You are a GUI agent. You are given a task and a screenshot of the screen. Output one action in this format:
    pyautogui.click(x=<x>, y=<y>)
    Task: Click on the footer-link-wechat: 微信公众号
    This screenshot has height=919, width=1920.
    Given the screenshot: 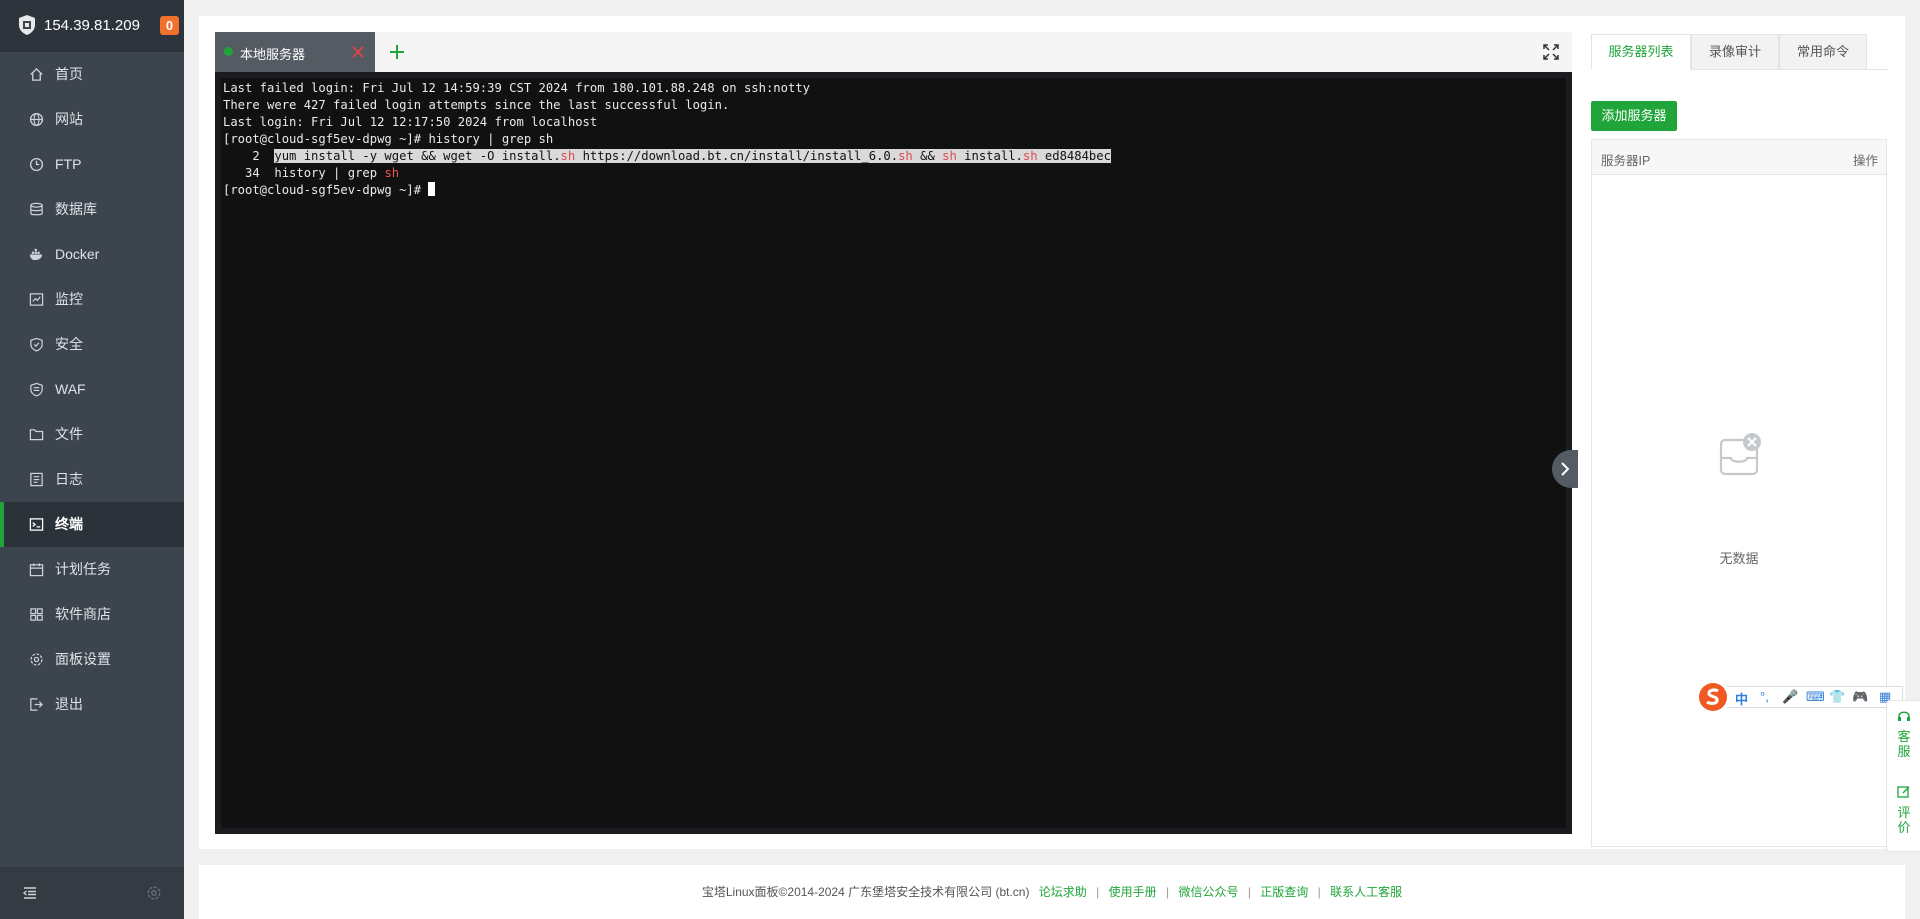 What is the action you would take?
    pyautogui.click(x=1208, y=892)
    